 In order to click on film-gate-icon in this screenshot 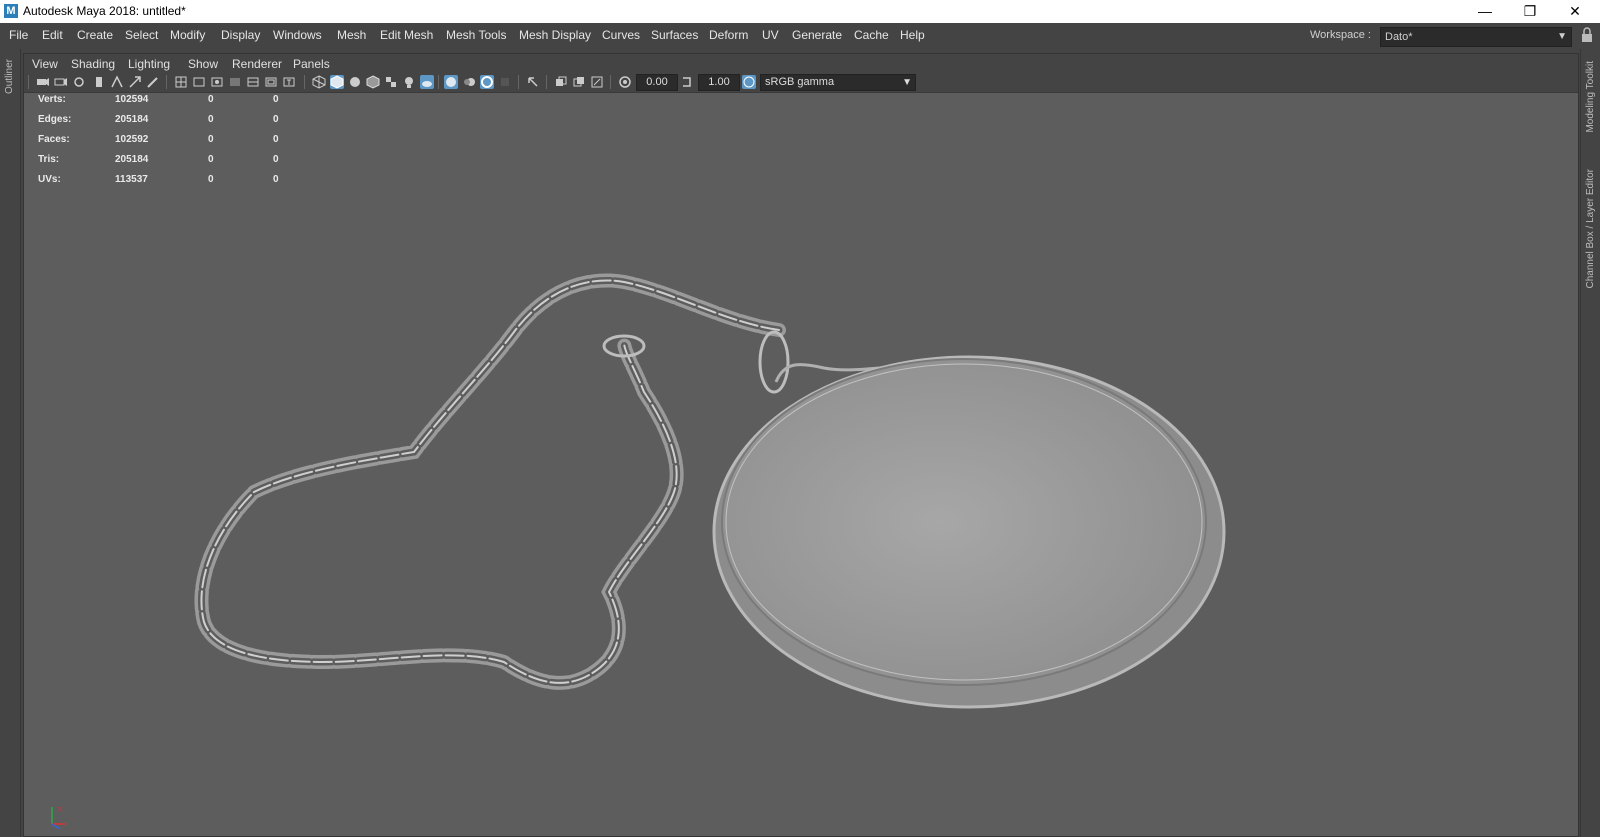, I will do `click(199, 82)`.